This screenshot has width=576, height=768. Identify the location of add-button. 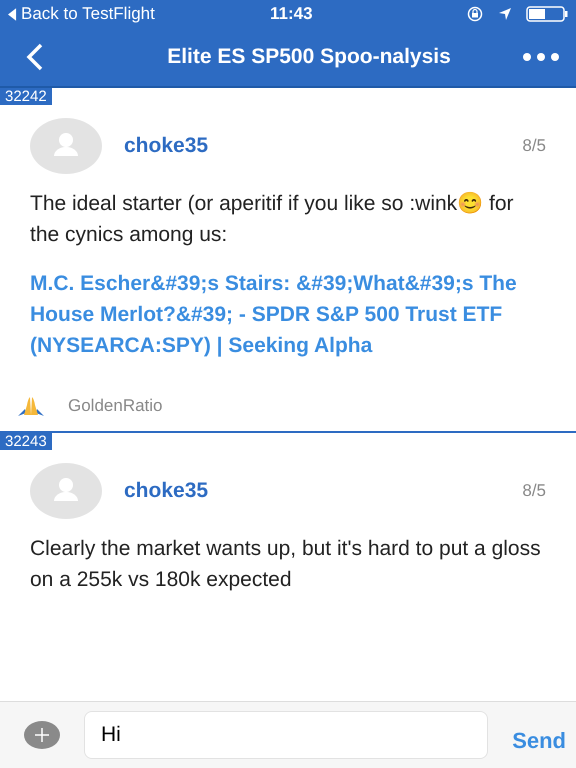
(42, 735).